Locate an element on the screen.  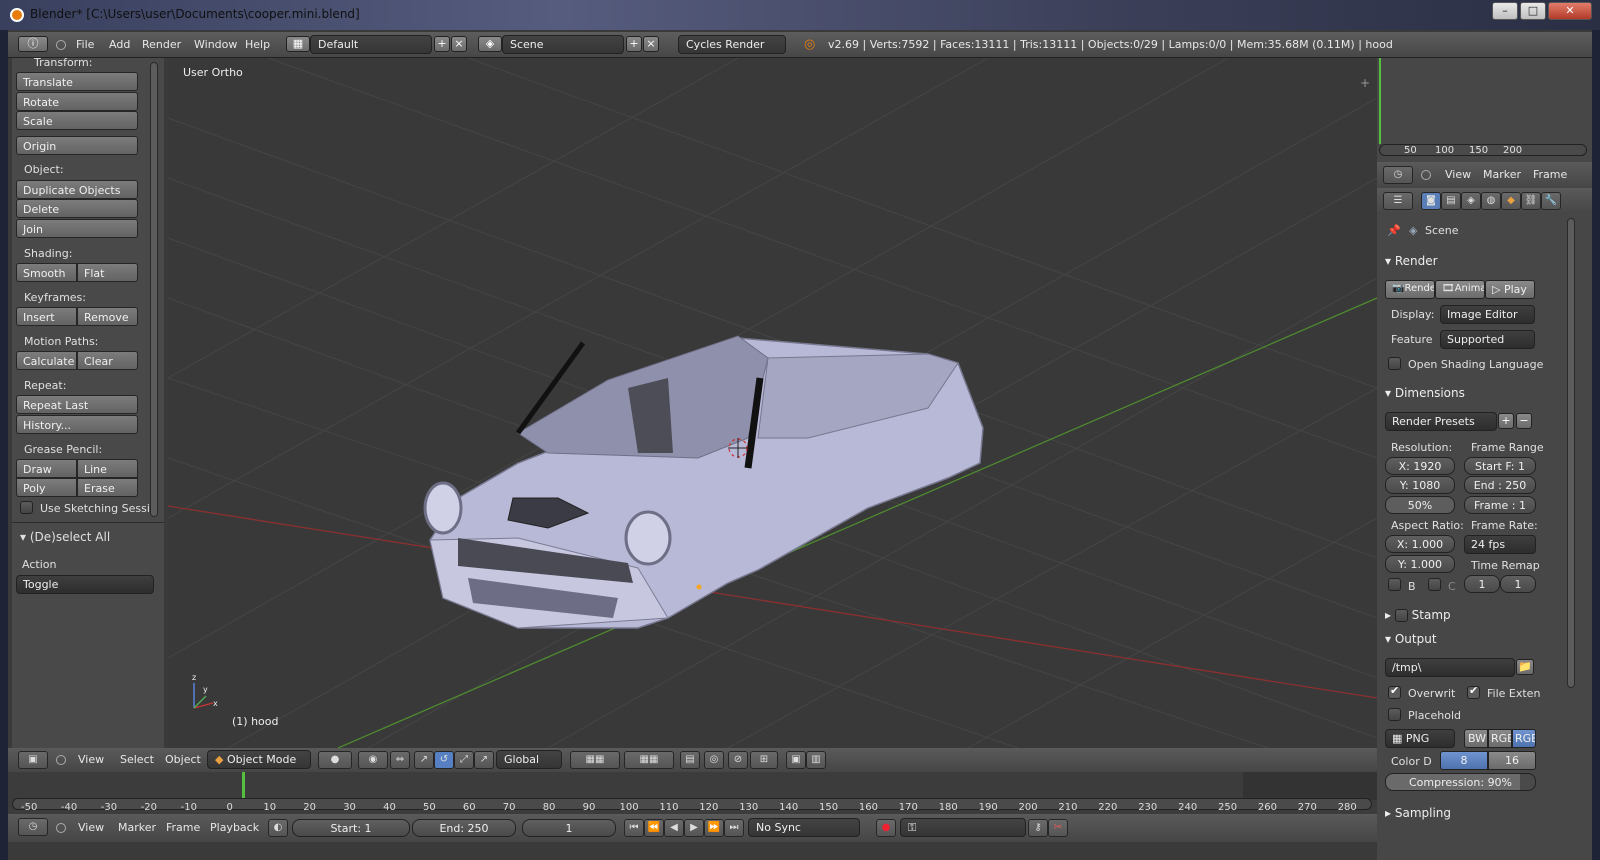
file-format-select: ▦ PNG is located at coordinates (1420, 738).